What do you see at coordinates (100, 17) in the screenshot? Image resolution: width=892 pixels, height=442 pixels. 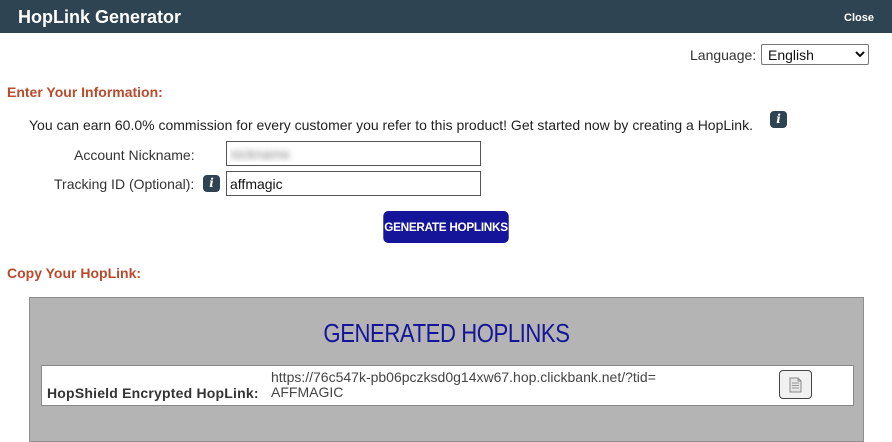 I see `window-title: HopLink Generator` at bounding box center [100, 17].